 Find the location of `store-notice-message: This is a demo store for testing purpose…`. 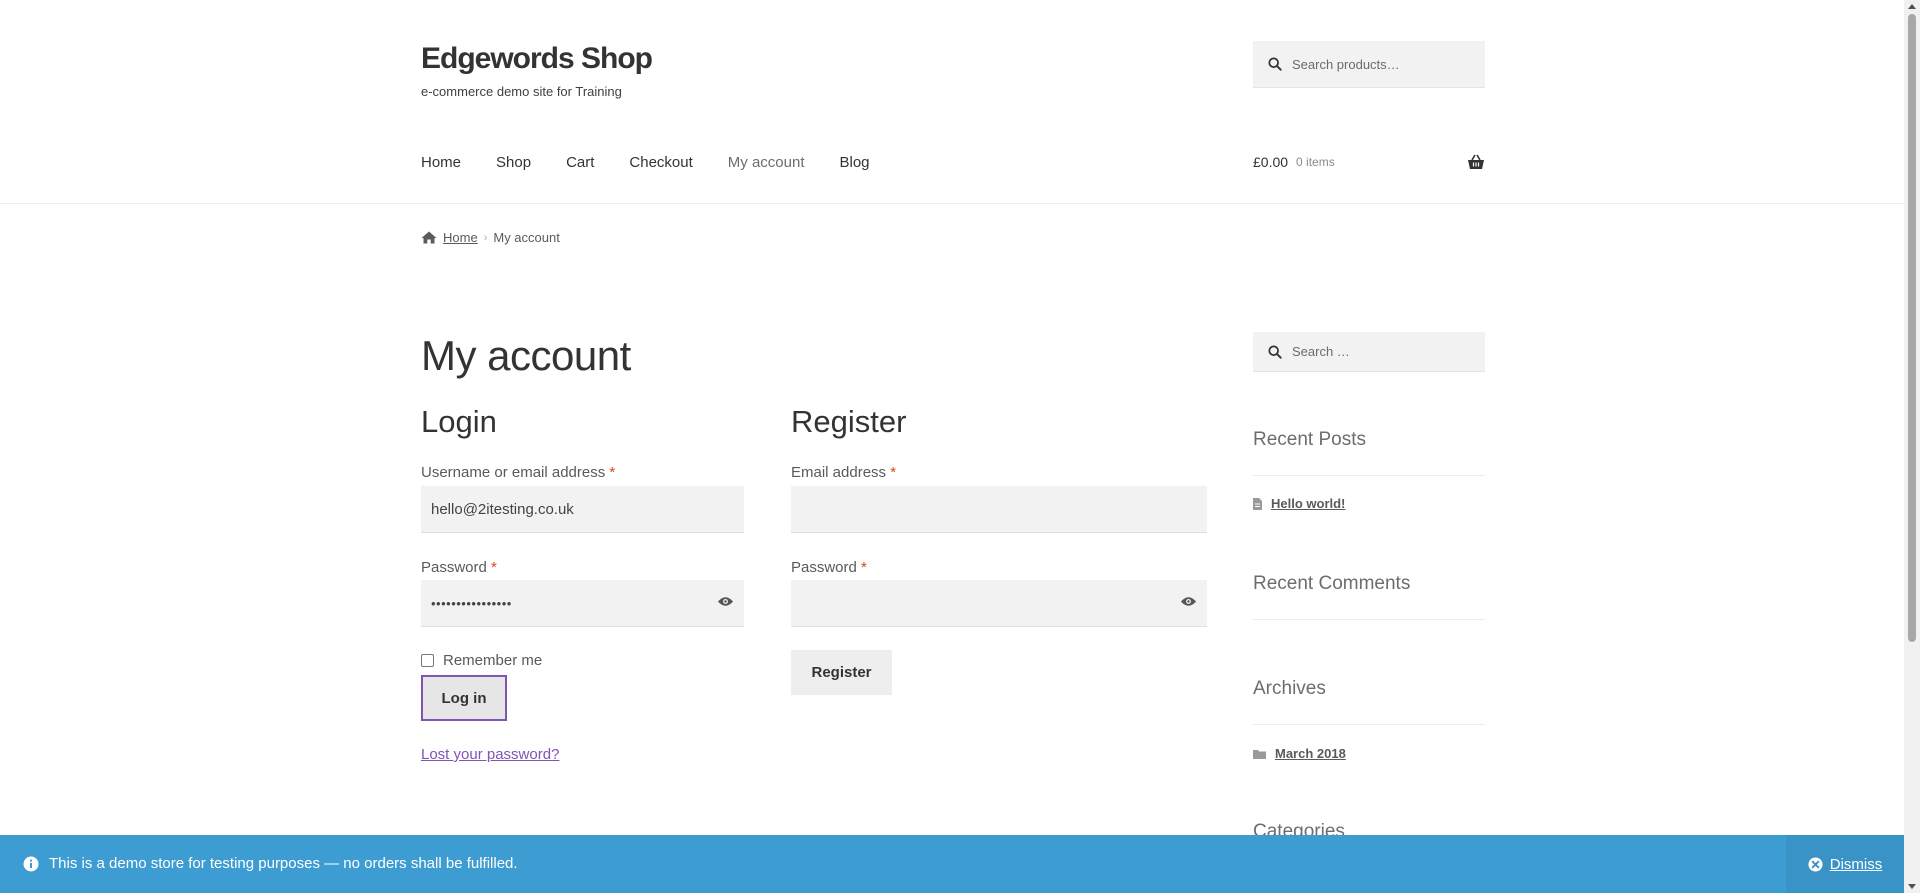

store-notice-message: This is a demo store for testing purpose… is located at coordinates (270, 863).